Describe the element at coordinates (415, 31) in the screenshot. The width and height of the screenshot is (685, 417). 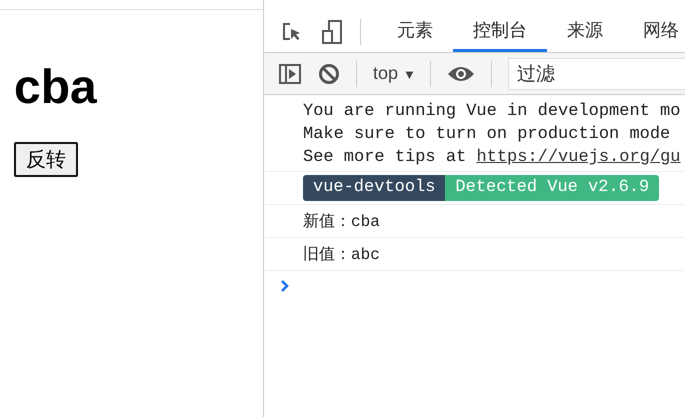
I see `devtools-tab: 元素` at that location.